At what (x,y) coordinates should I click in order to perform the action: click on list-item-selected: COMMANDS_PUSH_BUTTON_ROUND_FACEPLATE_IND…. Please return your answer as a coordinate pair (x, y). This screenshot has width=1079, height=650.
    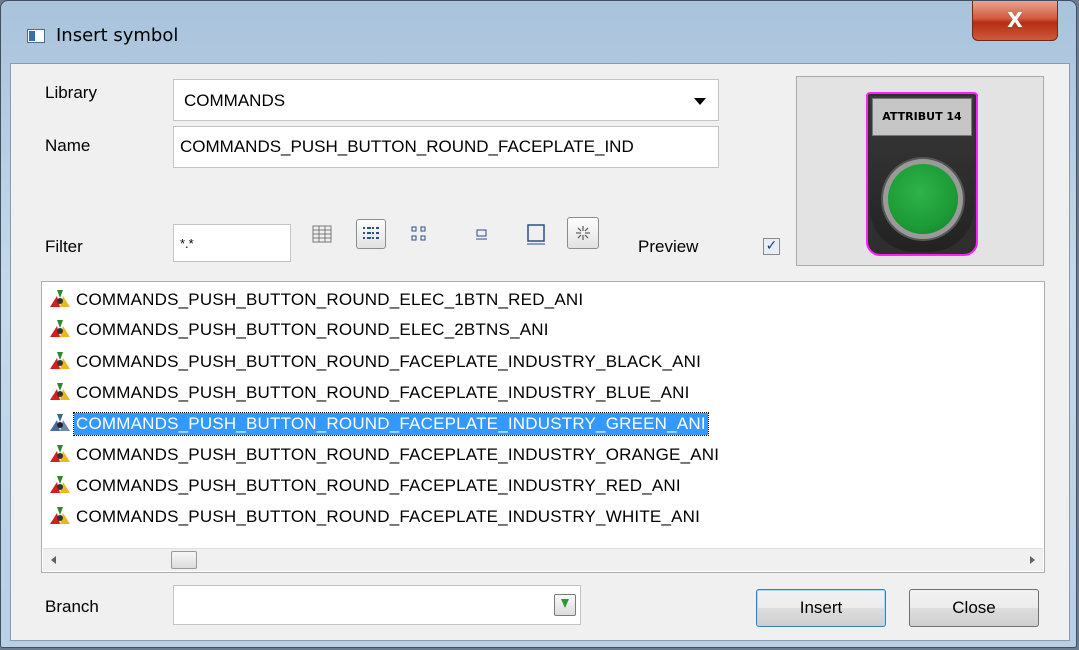
    Looking at the image, I should click on (377, 424).